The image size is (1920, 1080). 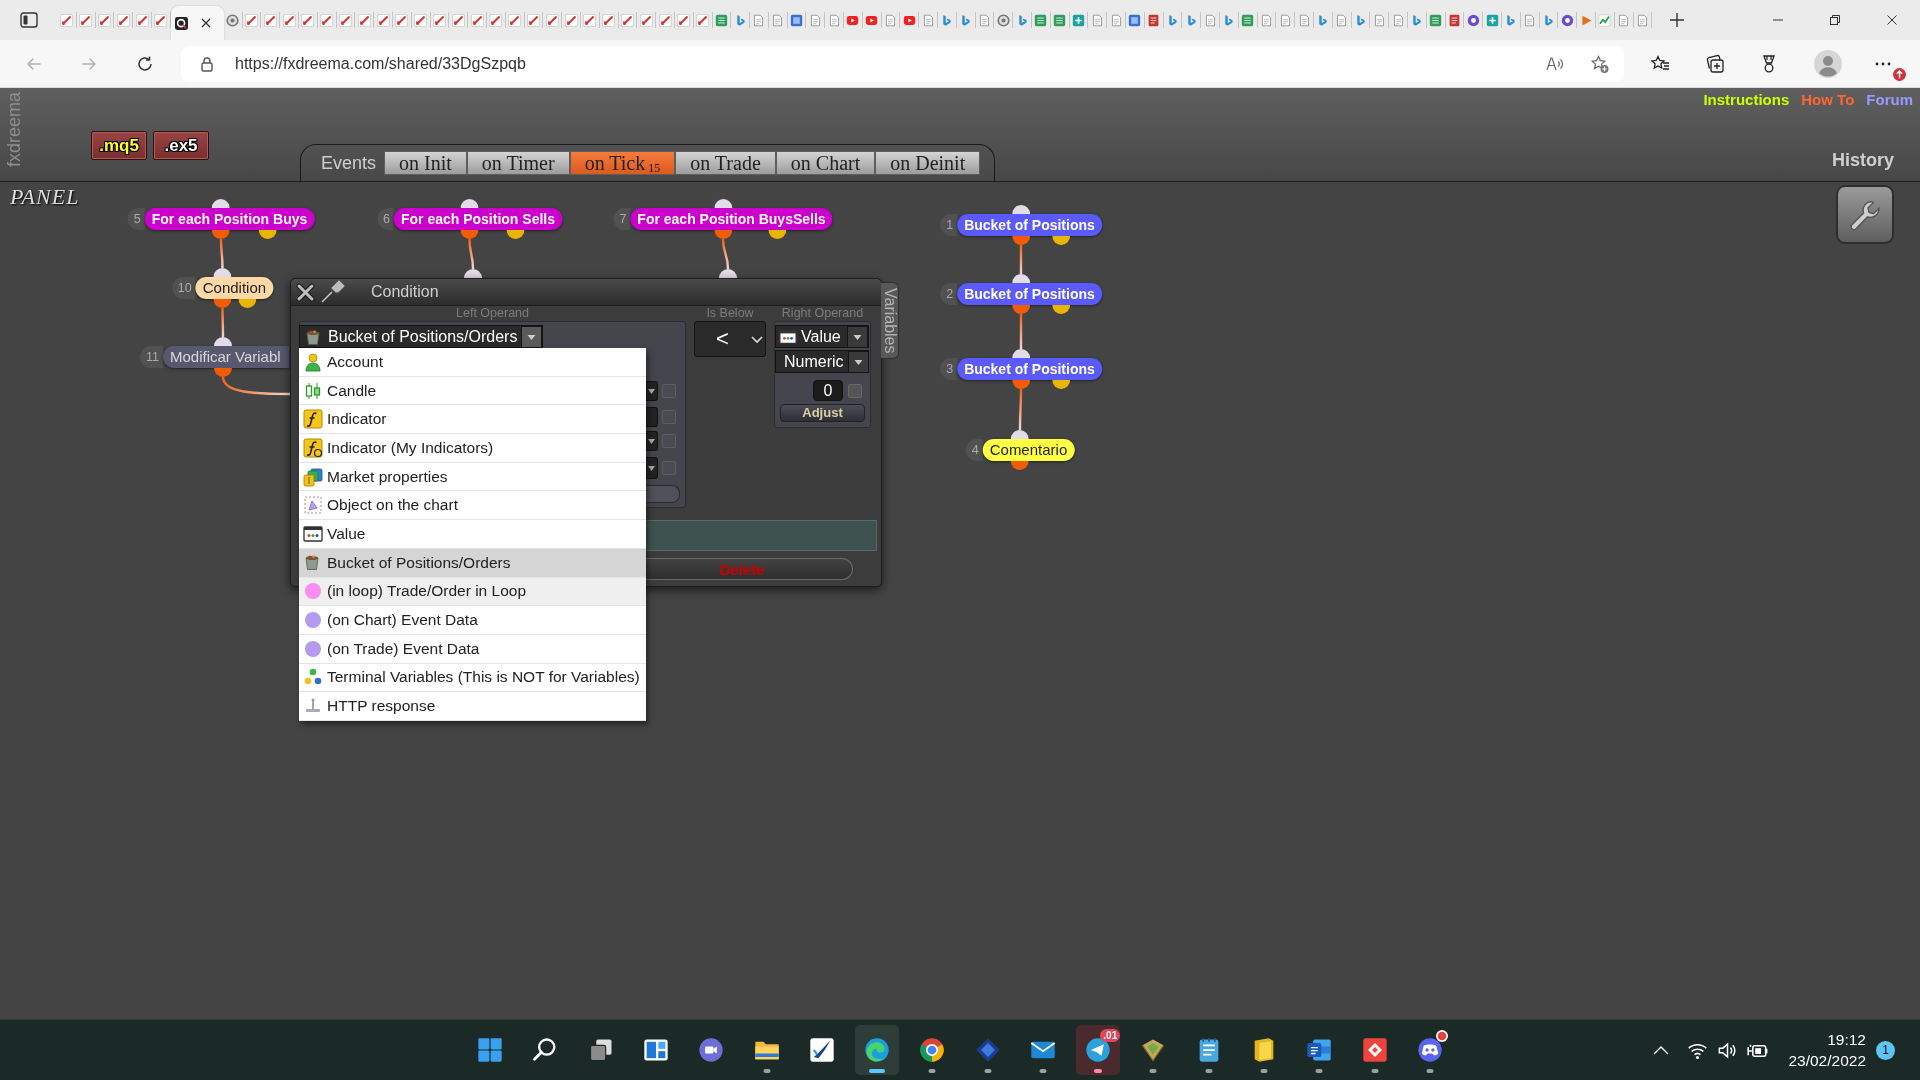 What do you see at coordinates (197, 23) in the screenshot?
I see `browser-tab` at bounding box center [197, 23].